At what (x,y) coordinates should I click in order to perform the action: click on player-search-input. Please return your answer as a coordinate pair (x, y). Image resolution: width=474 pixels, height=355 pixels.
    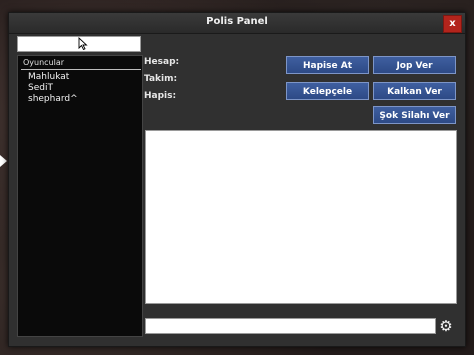
    Looking at the image, I should click on (79, 44).